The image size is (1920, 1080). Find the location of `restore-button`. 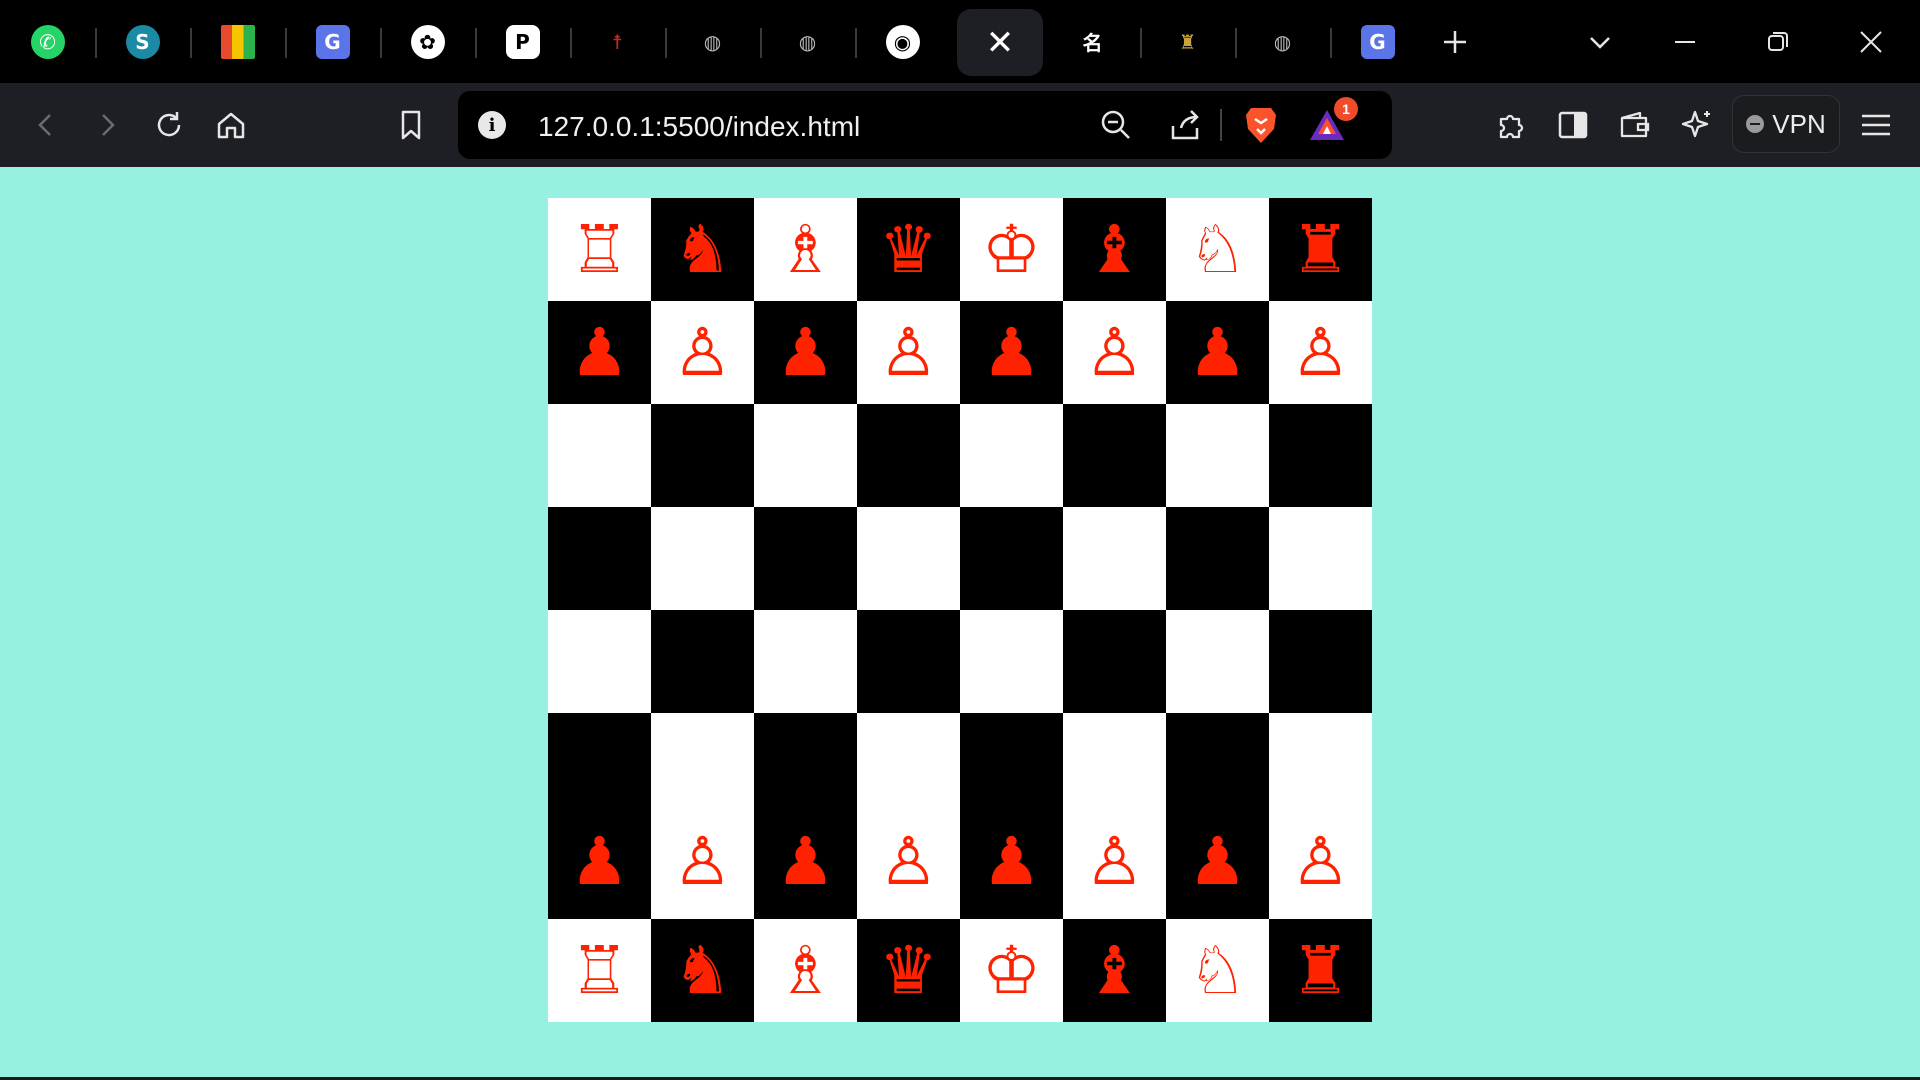

restore-button is located at coordinates (1778, 41).